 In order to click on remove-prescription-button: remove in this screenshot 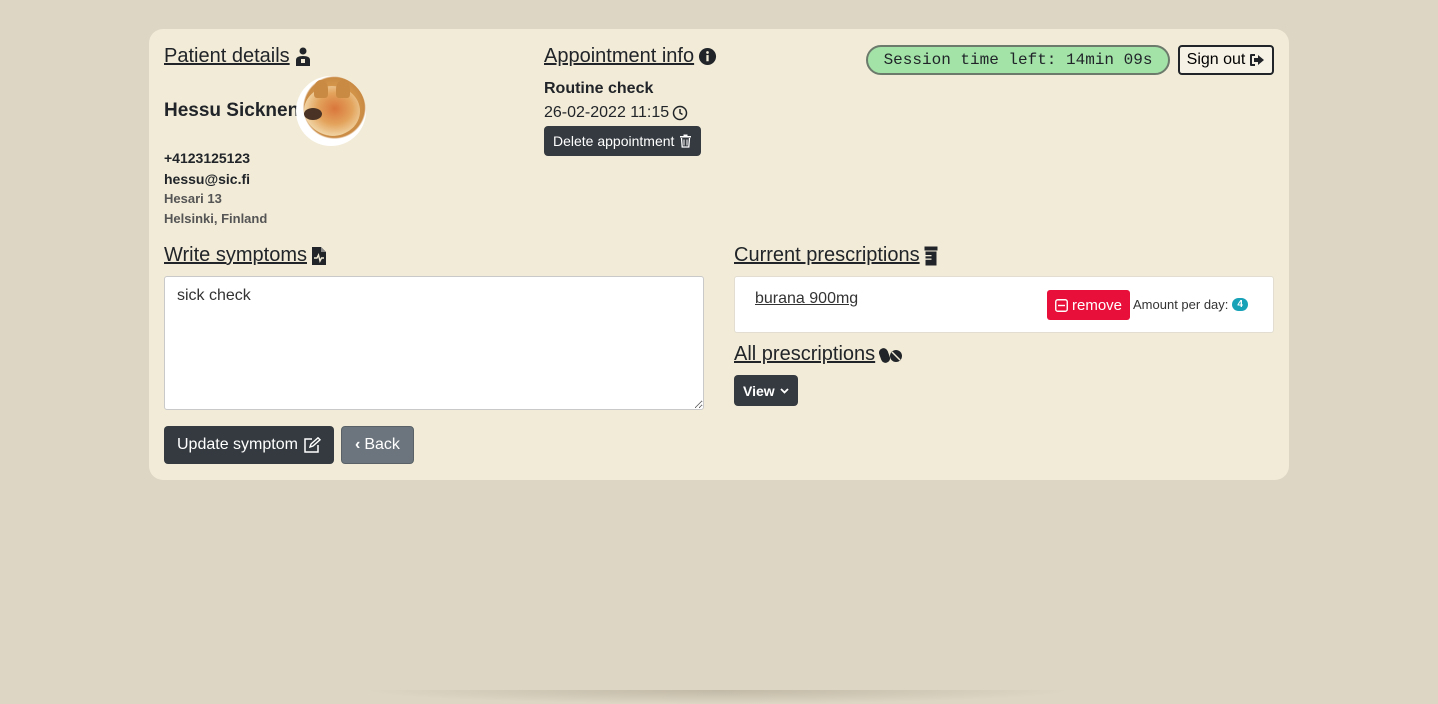, I will do `click(1089, 305)`.